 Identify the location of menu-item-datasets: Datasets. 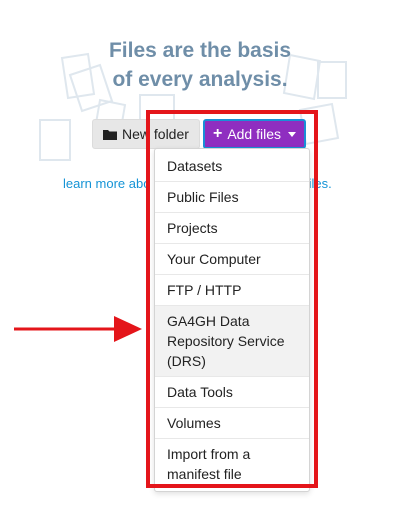
(232, 166).